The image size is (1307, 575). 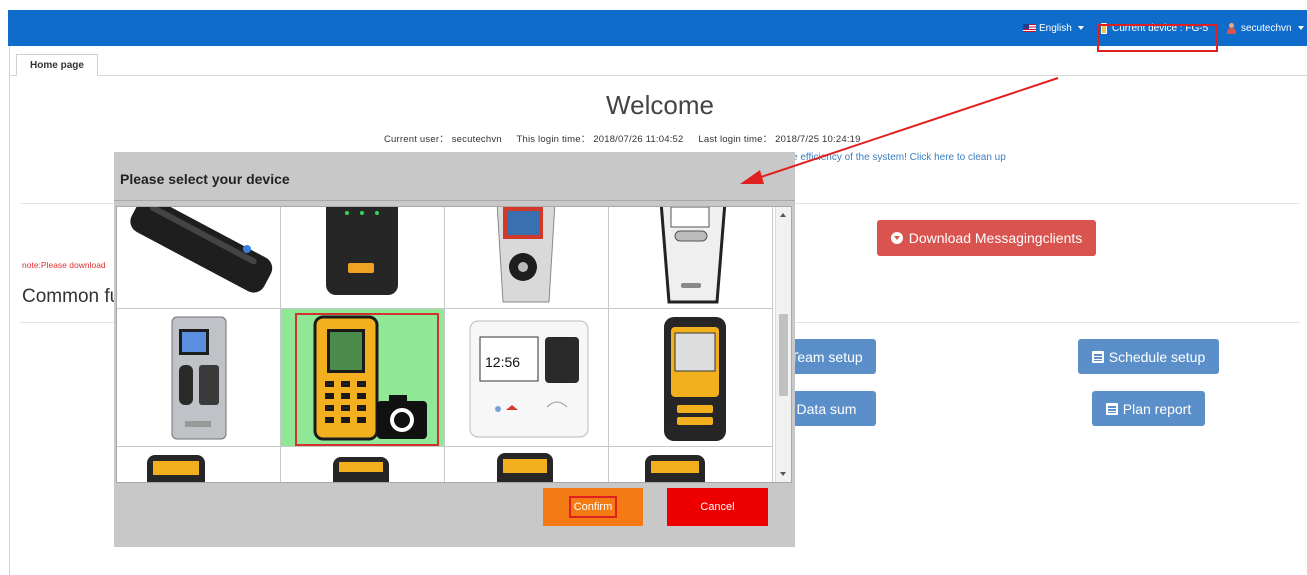 I want to click on scroll-down-icon, so click(x=783, y=474).